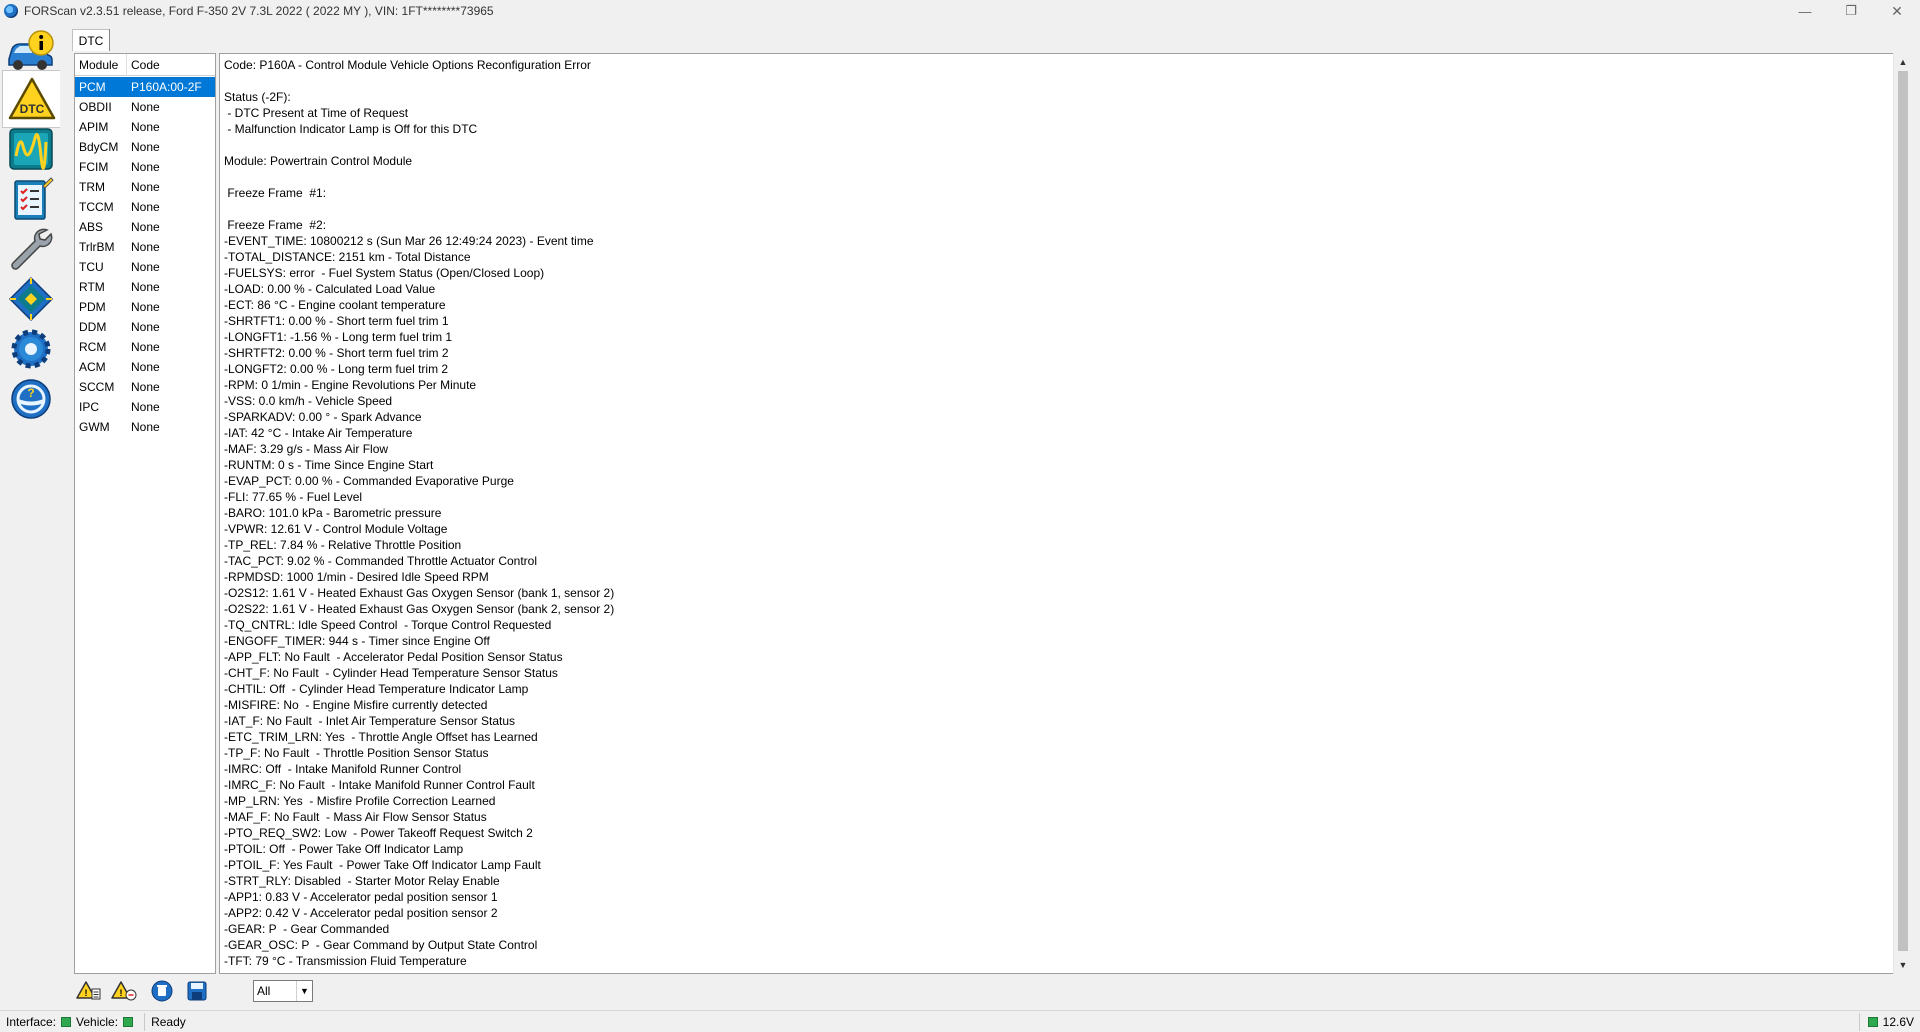 The width and height of the screenshot is (1920, 1032). What do you see at coordinates (1851, 11) in the screenshot?
I see `maximize-button: ❐` at bounding box center [1851, 11].